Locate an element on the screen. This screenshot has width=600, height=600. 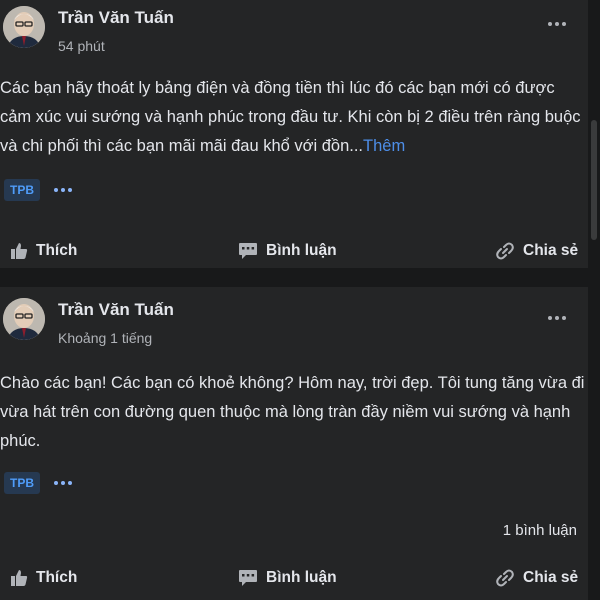
comment-count: 1 bình luận is located at coordinates (540, 530).